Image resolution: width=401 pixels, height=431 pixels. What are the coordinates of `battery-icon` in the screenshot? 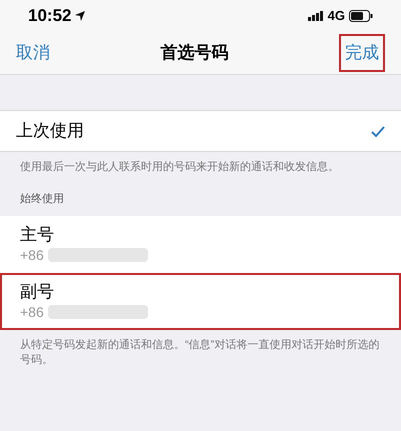 It's located at (361, 16).